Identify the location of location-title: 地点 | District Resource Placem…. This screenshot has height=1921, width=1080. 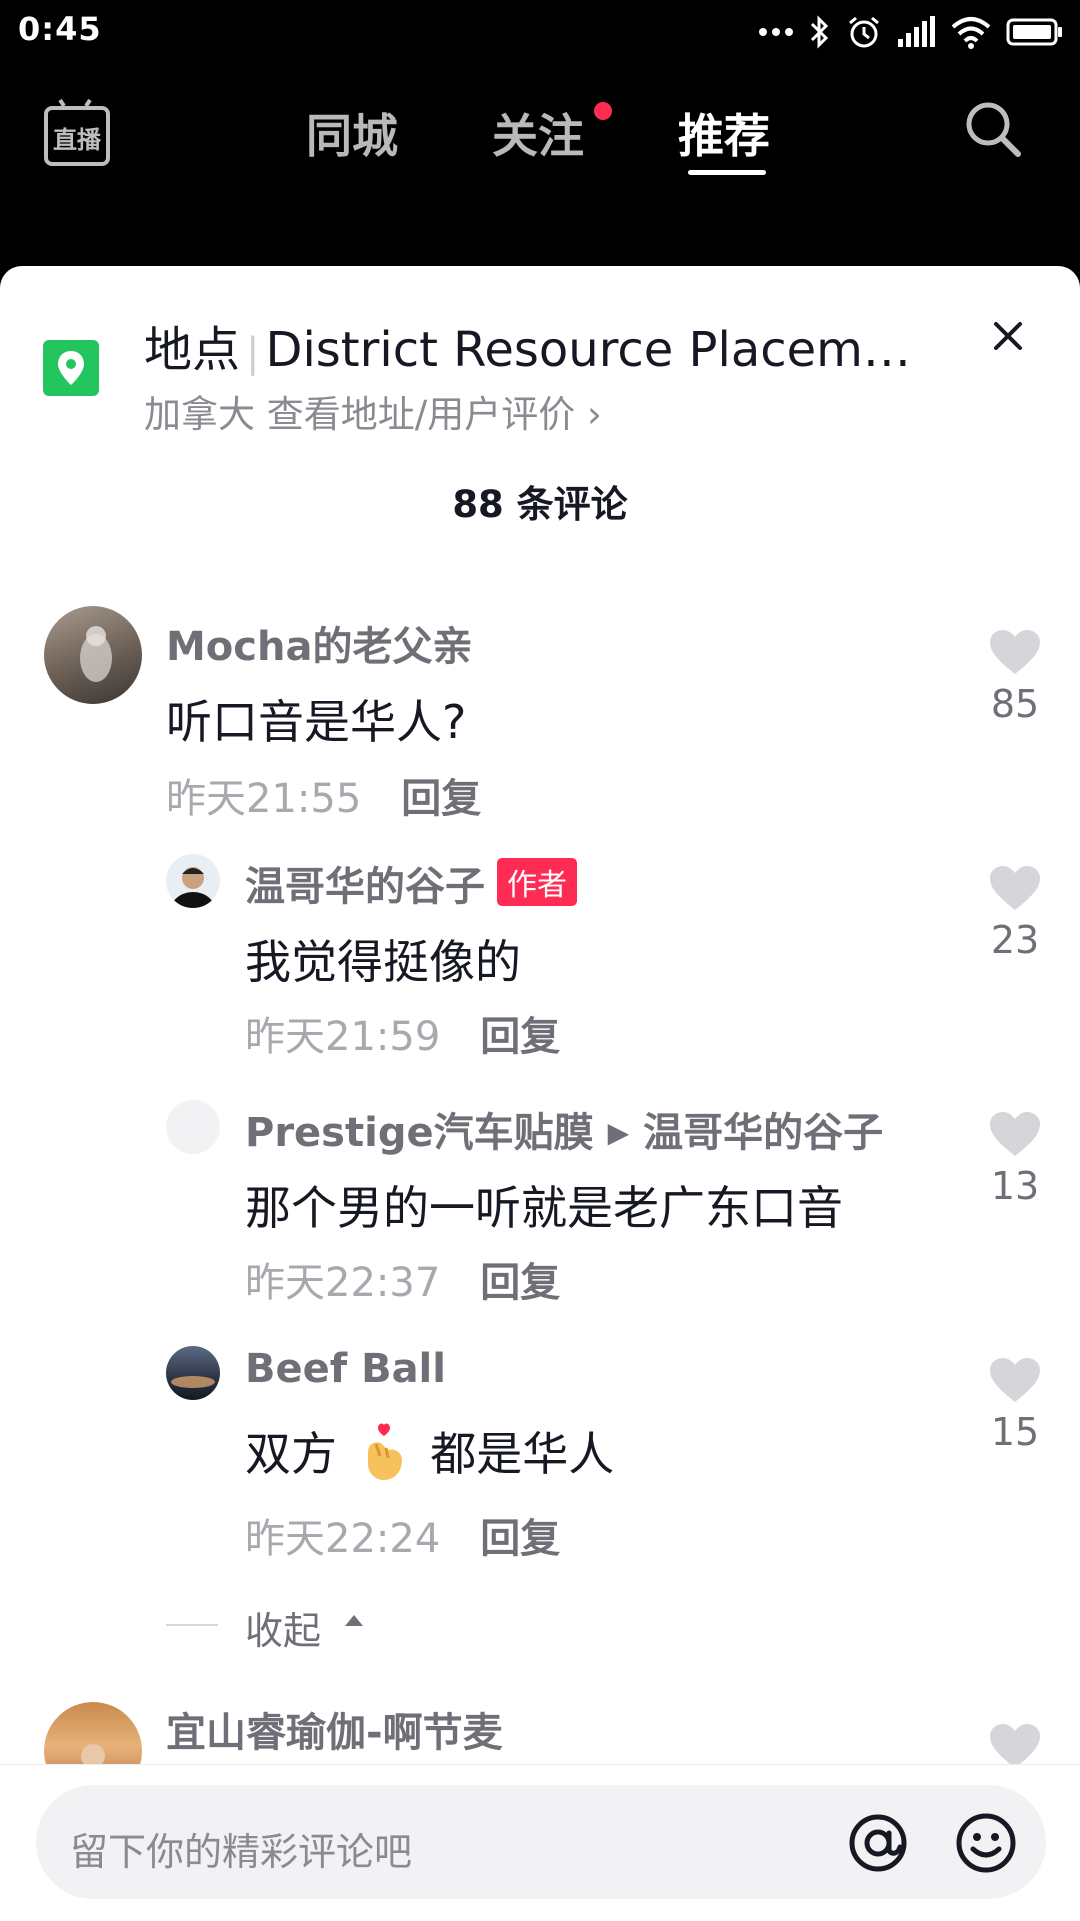
(544, 345).